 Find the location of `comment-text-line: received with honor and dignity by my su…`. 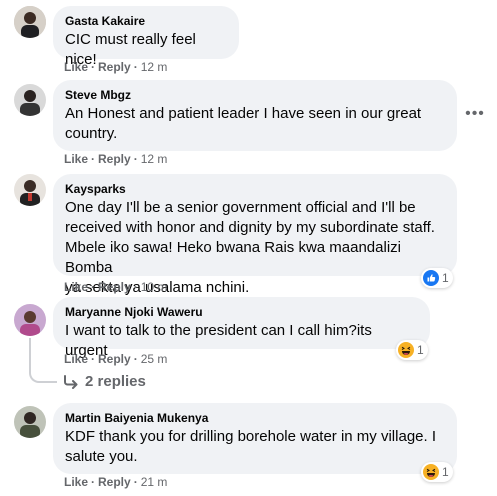

comment-text-line: received with honor and dignity by my su… is located at coordinates (250, 227).